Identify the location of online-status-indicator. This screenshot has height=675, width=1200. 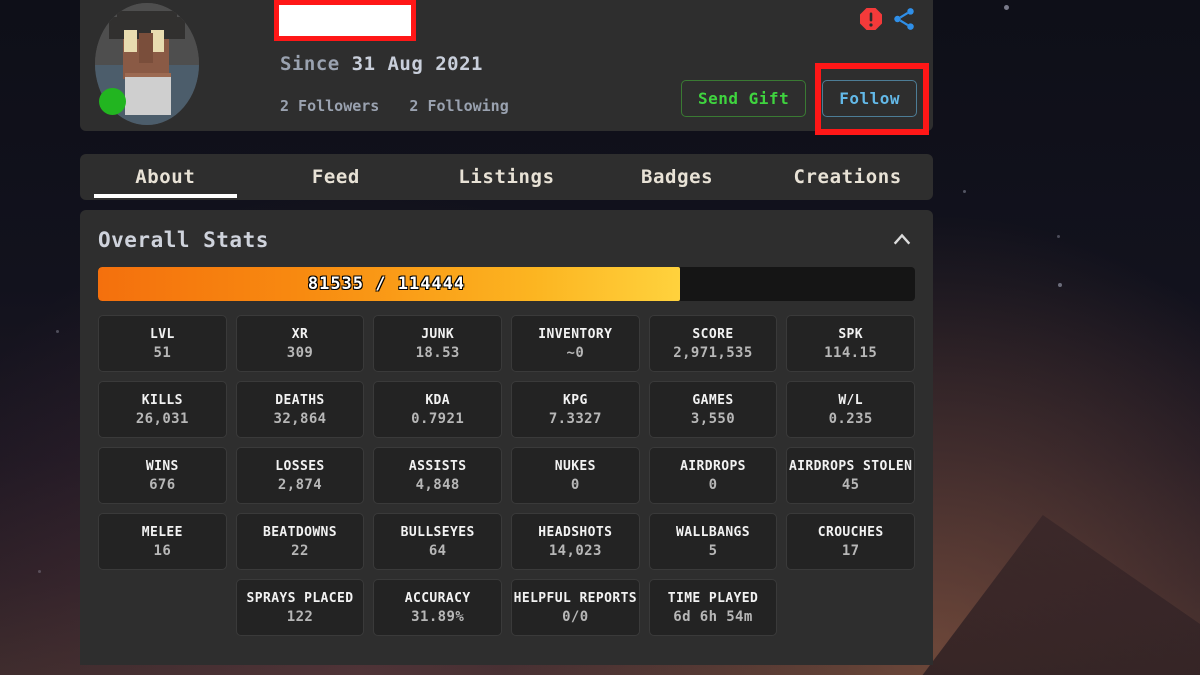
(112, 101).